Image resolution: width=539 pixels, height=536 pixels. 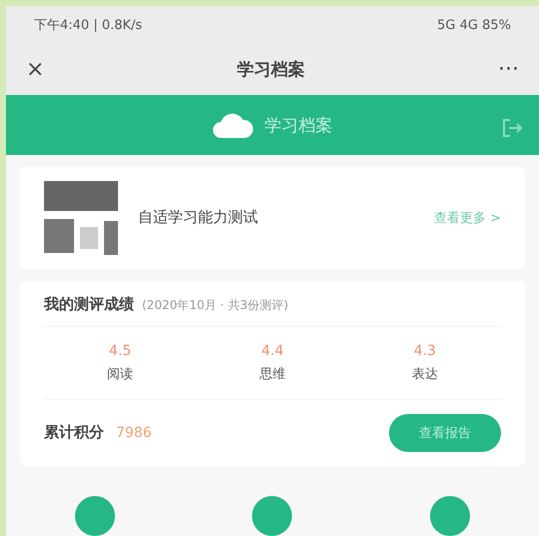 What do you see at coordinates (35, 69) in the screenshot?
I see `close-button: ×` at bounding box center [35, 69].